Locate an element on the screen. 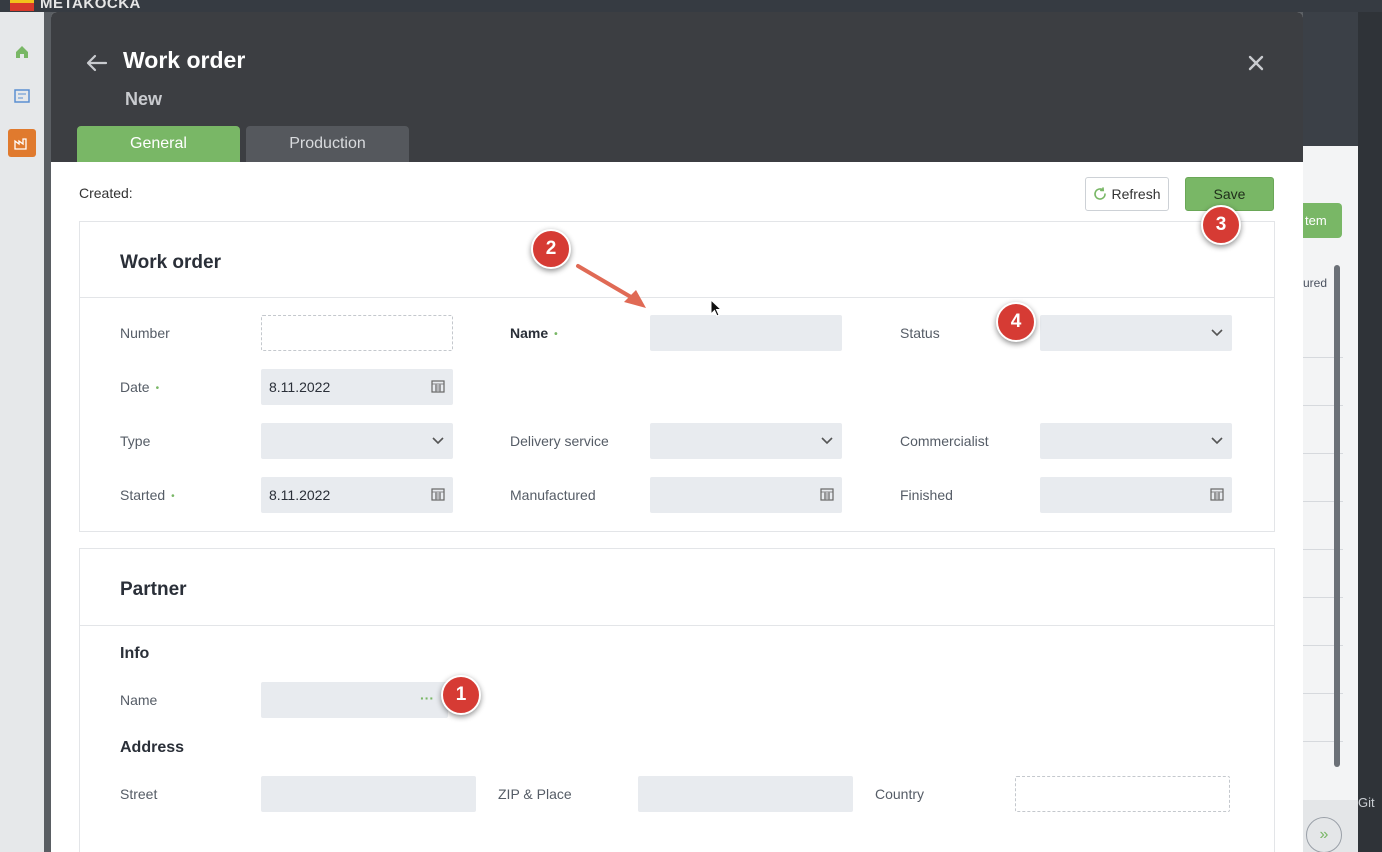  name-input is located at coordinates (746, 333).